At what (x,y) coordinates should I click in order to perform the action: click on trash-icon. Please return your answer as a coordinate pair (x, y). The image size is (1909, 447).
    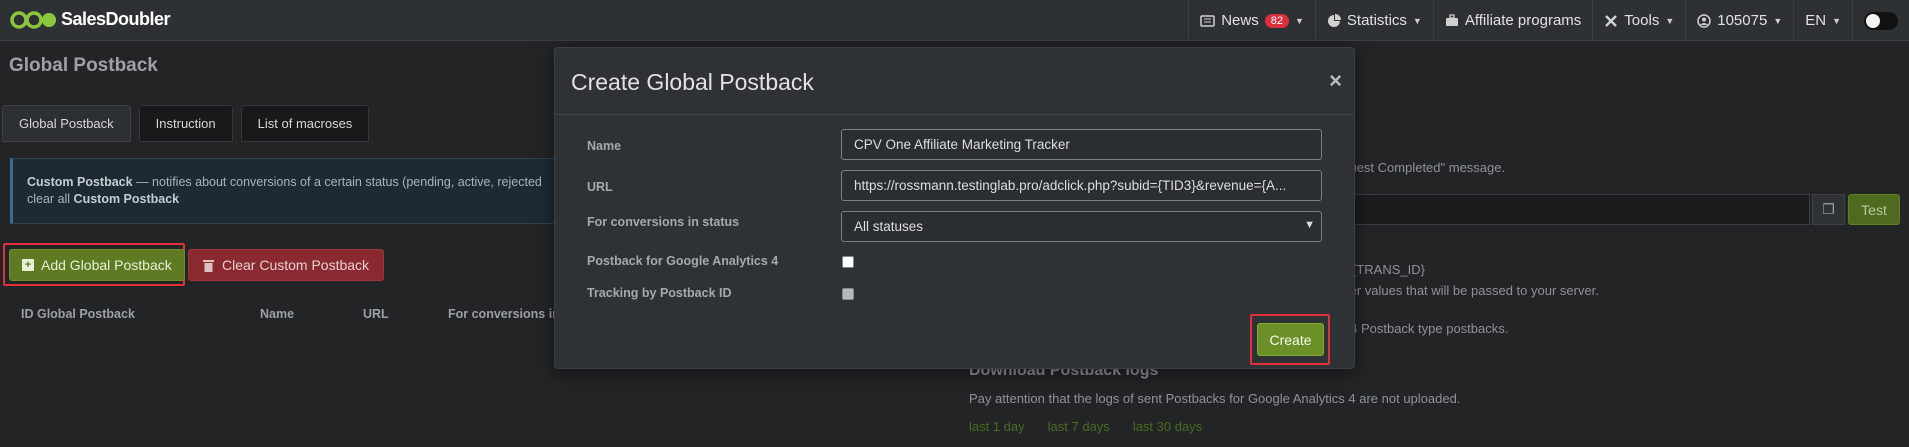
    Looking at the image, I should click on (208, 265).